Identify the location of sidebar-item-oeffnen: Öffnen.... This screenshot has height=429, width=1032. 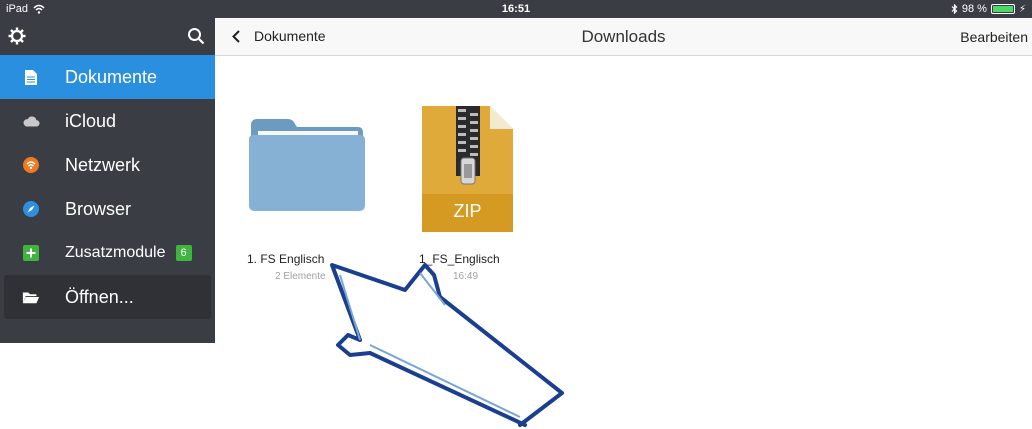
(107, 297).